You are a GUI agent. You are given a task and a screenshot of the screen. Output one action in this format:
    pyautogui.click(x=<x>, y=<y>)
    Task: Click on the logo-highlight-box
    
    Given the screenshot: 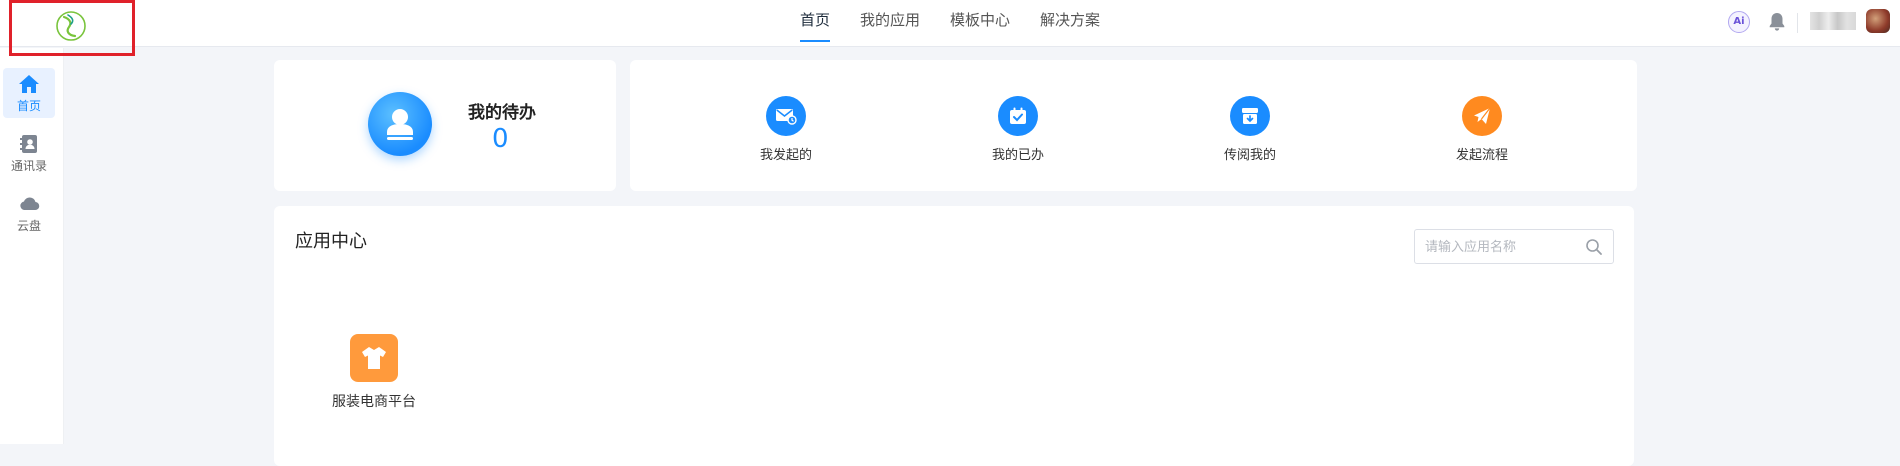 What is the action you would take?
    pyautogui.click(x=72, y=28)
    